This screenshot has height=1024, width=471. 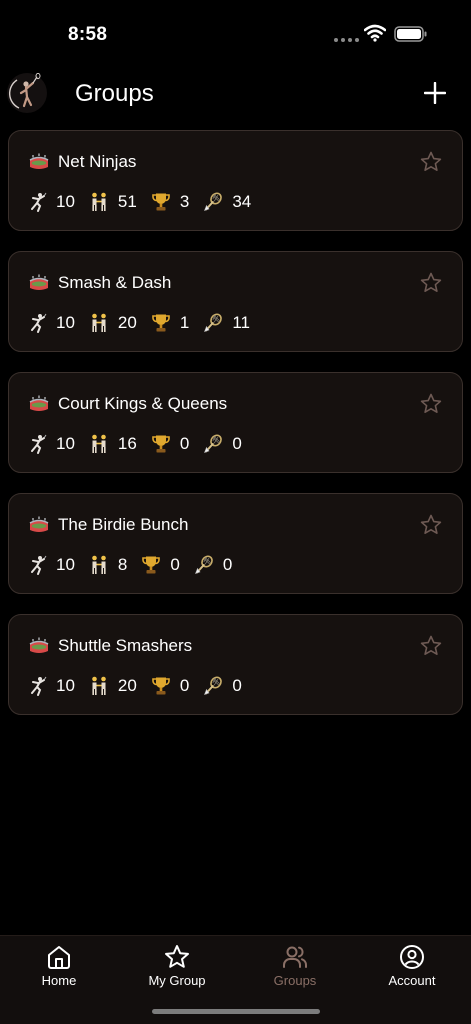 What do you see at coordinates (241, 322) in the screenshot?
I see `stat-matches-value: 11` at bounding box center [241, 322].